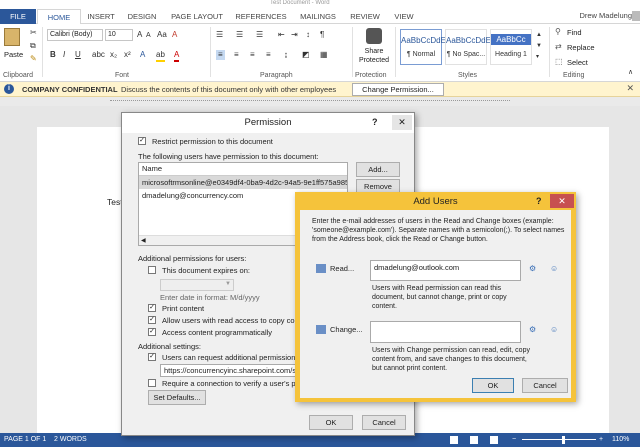  What do you see at coordinates (268, 55) in the screenshot?
I see `justify-icon: ≡` at bounding box center [268, 55].